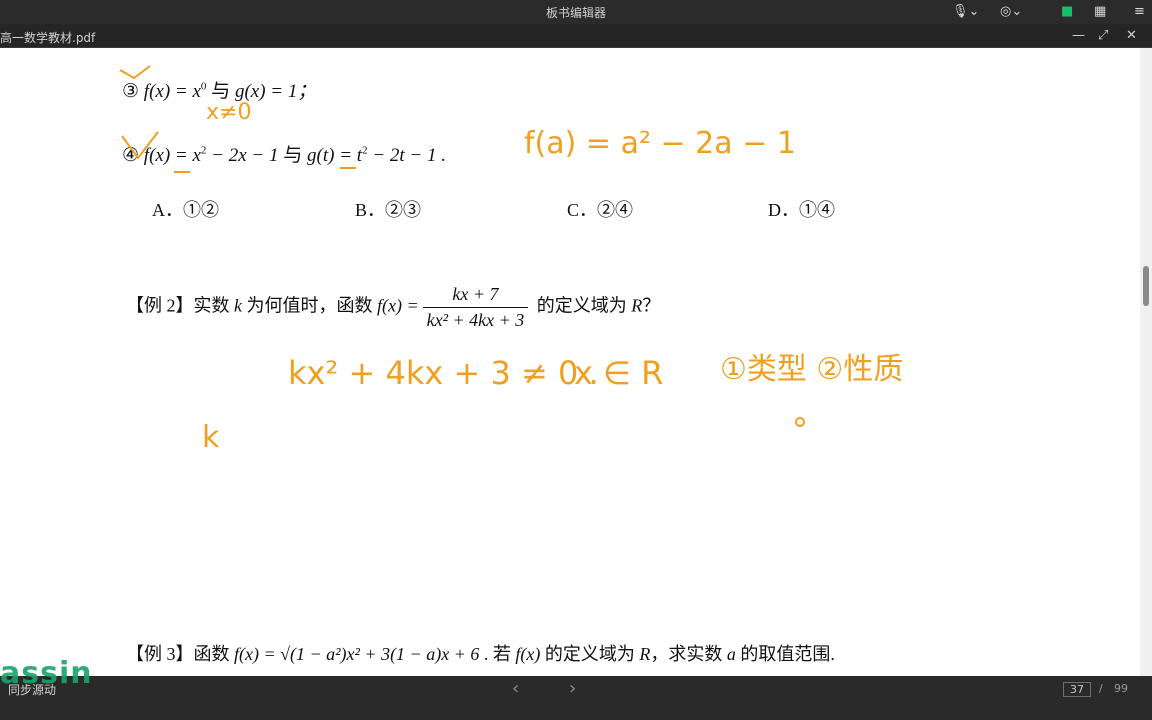 The height and width of the screenshot is (720, 1152). What do you see at coordinates (47, 37) in the screenshot?
I see `document-tab: 高一数学教材.pdf` at bounding box center [47, 37].